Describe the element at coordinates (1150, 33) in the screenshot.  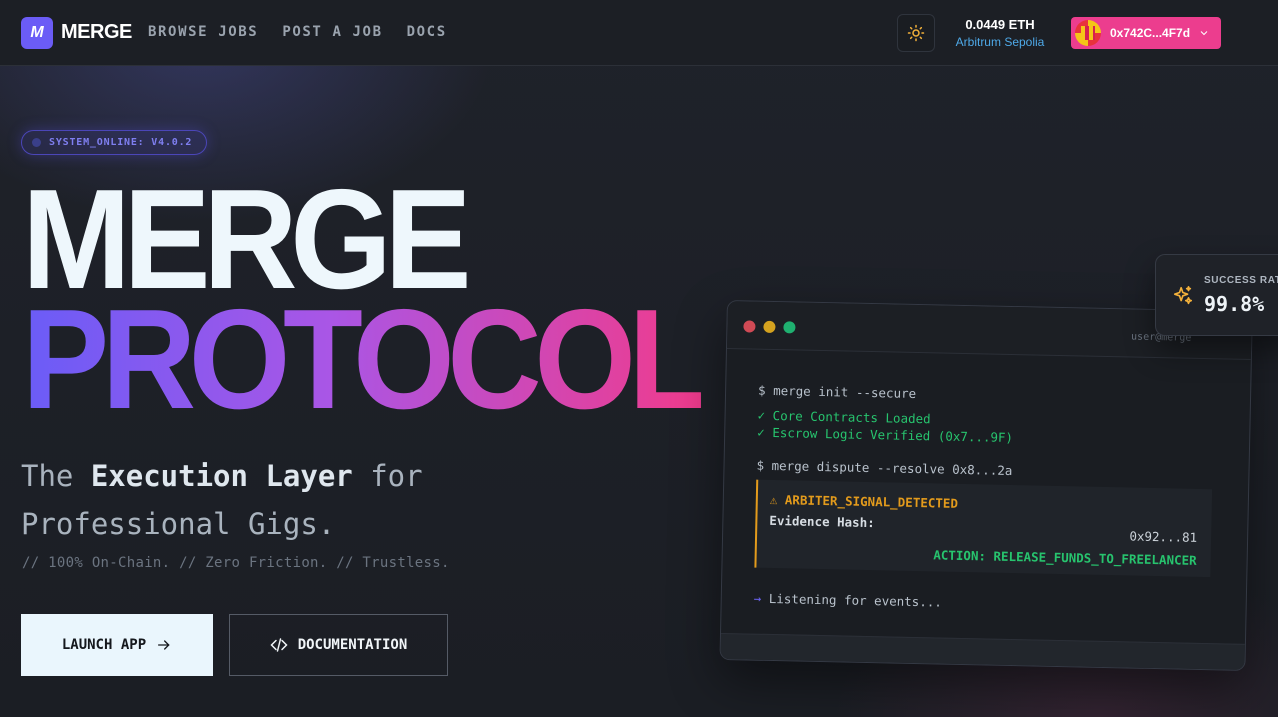
I see `wallet-address: 0x742C...4F7d` at that location.